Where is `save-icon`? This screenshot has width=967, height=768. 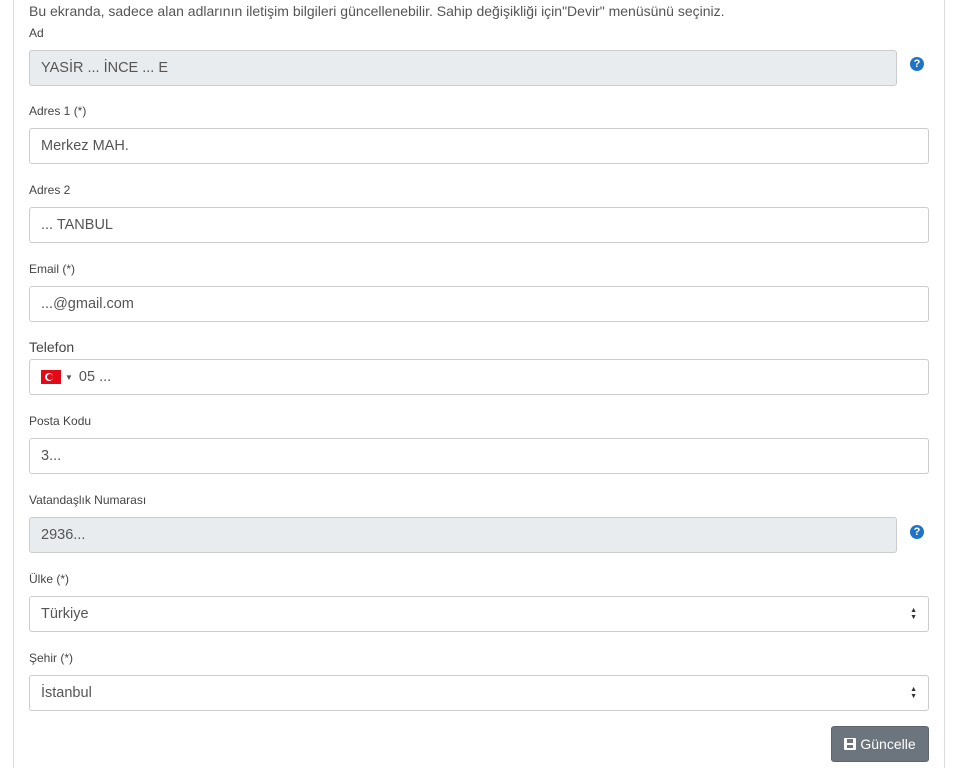
save-icon is located at coordinates (850, 744).